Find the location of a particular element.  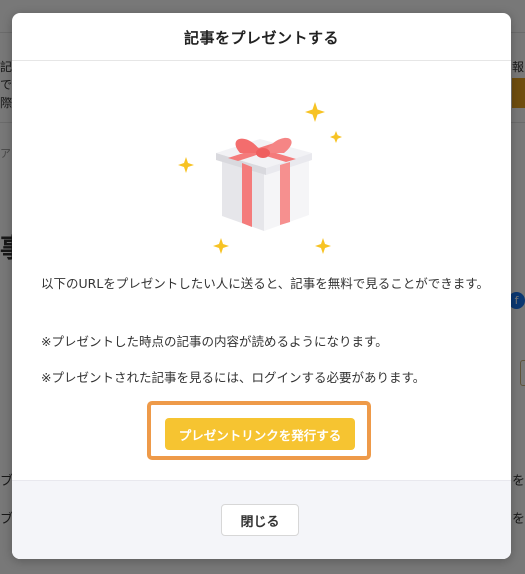

gift-box-icon is located at coordinates (260, 178).